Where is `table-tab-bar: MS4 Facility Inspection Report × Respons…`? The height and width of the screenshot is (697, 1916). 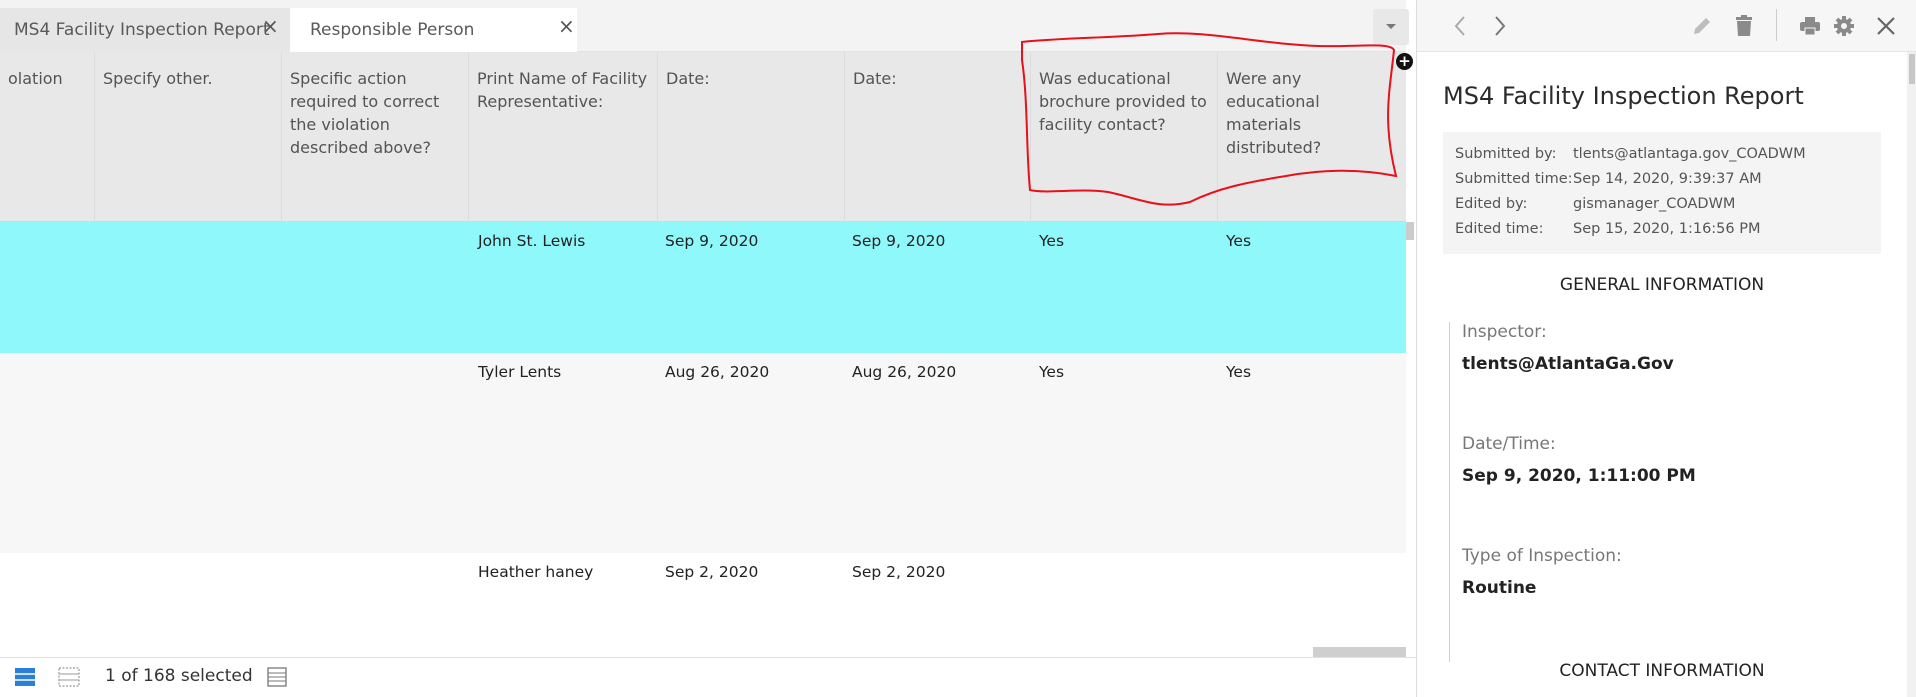
table-tab-bar: MS4 Facility Inspection Report × Respons… is located at coordinates (704, 26).